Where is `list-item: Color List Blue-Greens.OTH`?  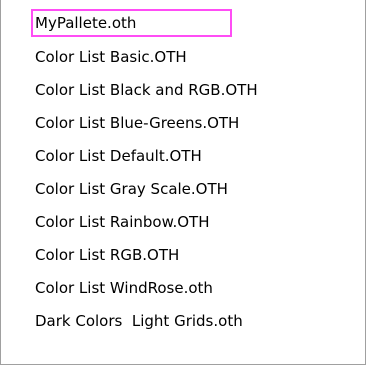
list-item: Color List Blue-Greens.OTH is located at coordinates (137, 123).